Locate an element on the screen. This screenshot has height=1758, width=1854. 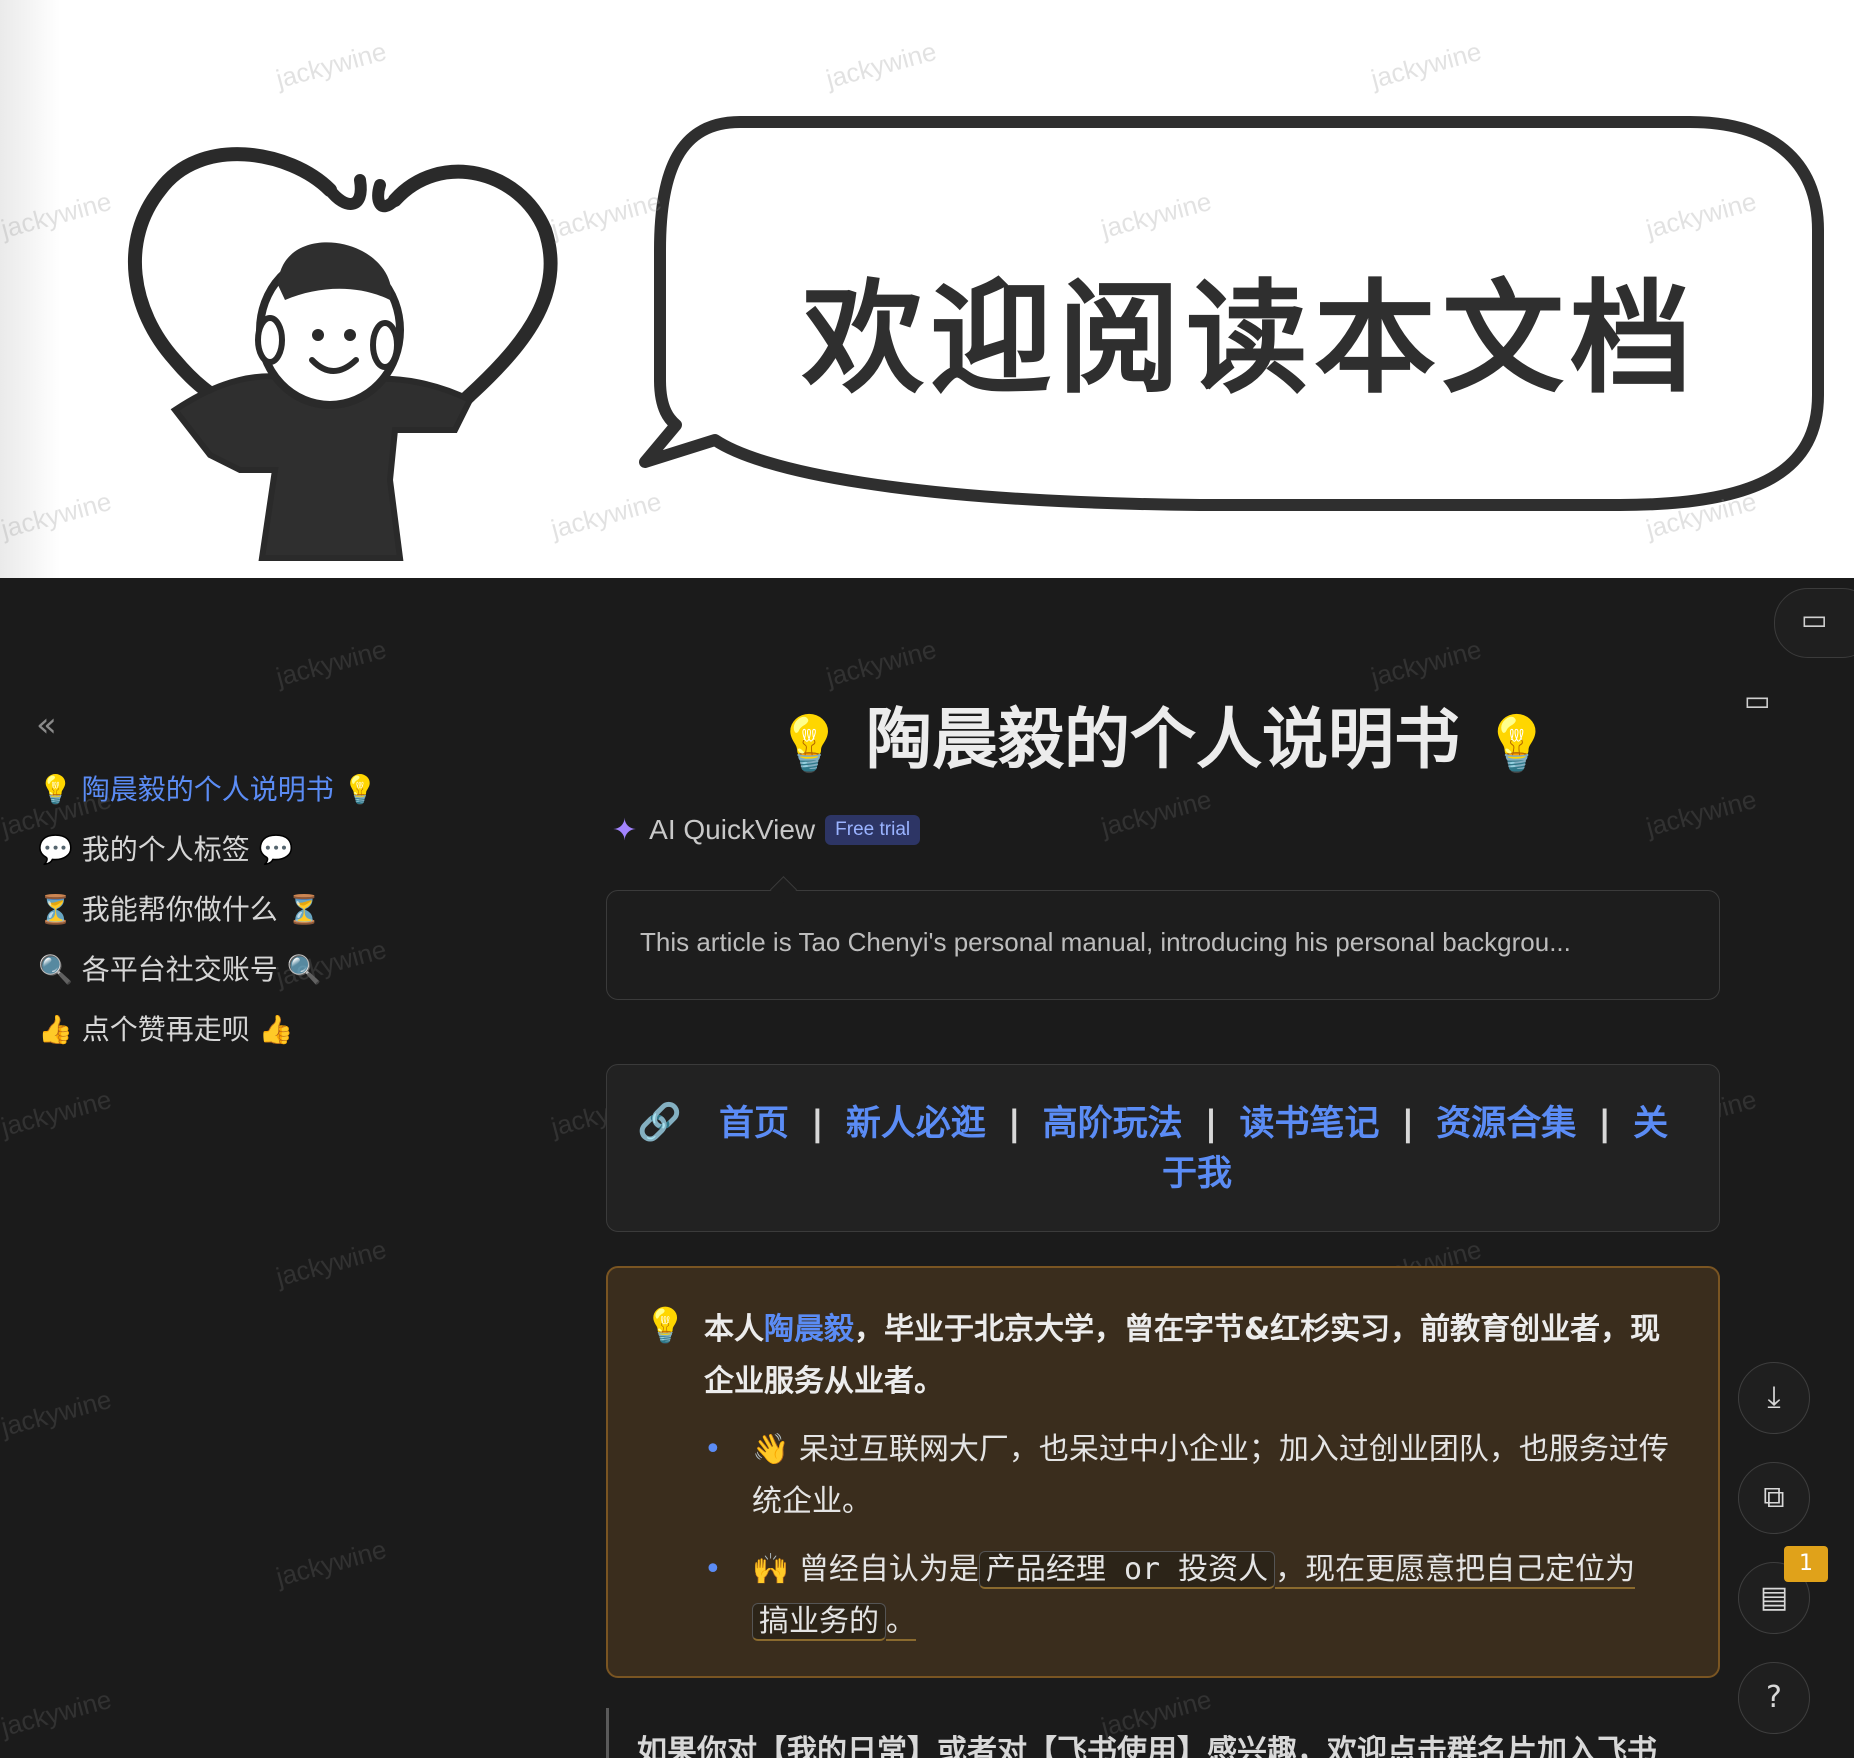
list-item-end: 。 is located at coordinates (901, 1622).